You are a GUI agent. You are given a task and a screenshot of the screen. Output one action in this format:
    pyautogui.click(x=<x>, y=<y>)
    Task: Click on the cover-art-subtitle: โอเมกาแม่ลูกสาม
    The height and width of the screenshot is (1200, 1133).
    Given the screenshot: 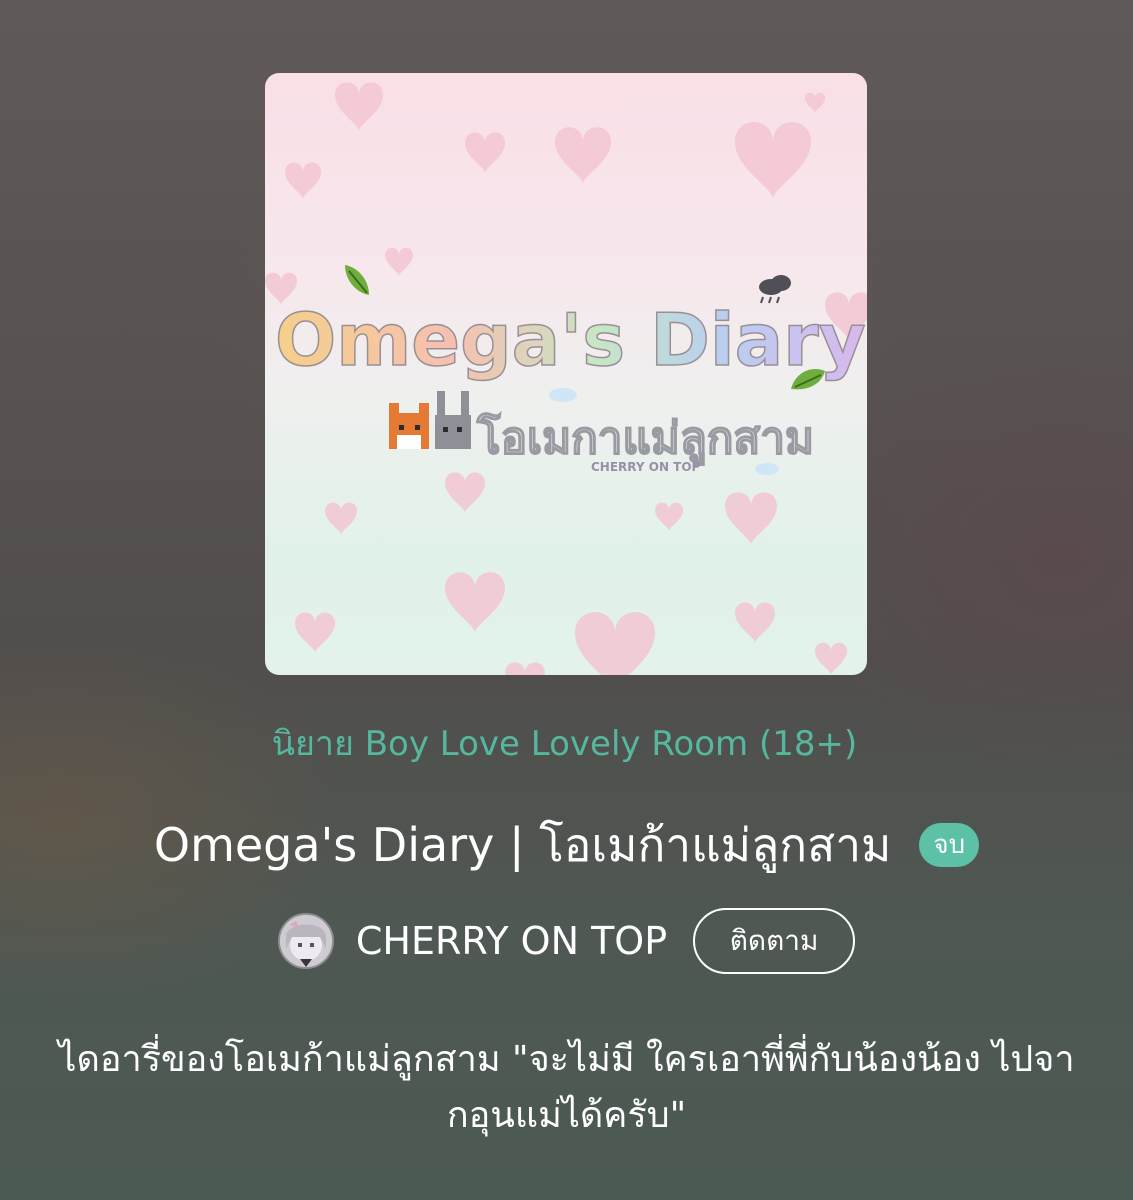 What is the action you would take?
    pyautogui.click(x=645, y=438)
    